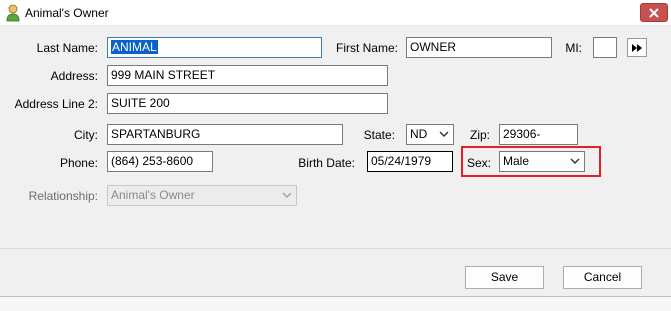  Describe the element at coordinates (335, 13) in the screenshot. I see `title-bar: Animal's Owner` at that location.